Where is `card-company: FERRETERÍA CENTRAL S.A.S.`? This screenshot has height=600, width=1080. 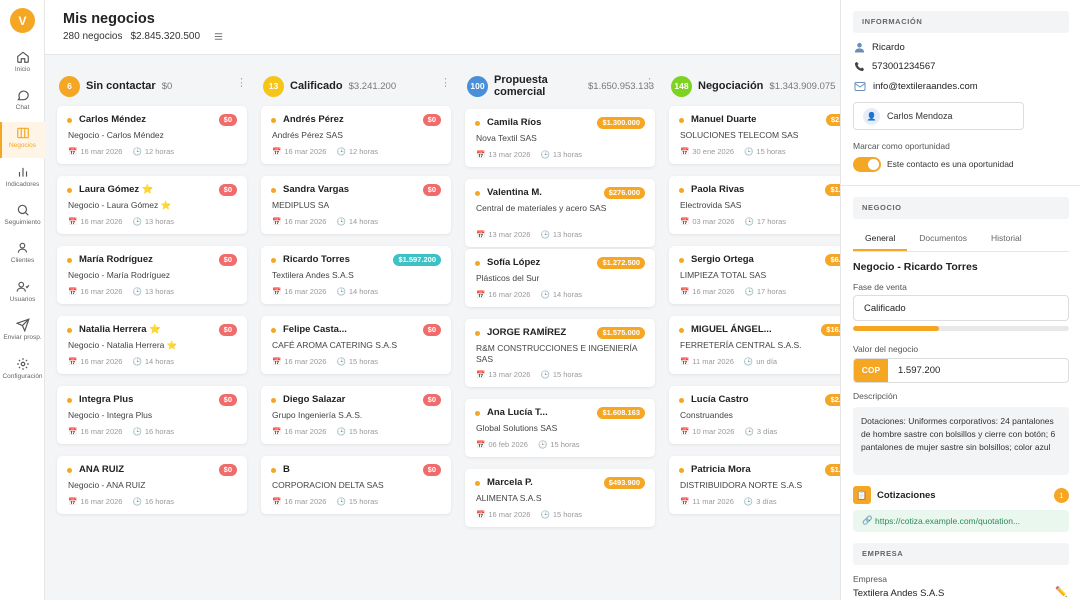
card-company: FERRETERÍA CENTRAL S.A.S. is located at coordinates (741, 345).